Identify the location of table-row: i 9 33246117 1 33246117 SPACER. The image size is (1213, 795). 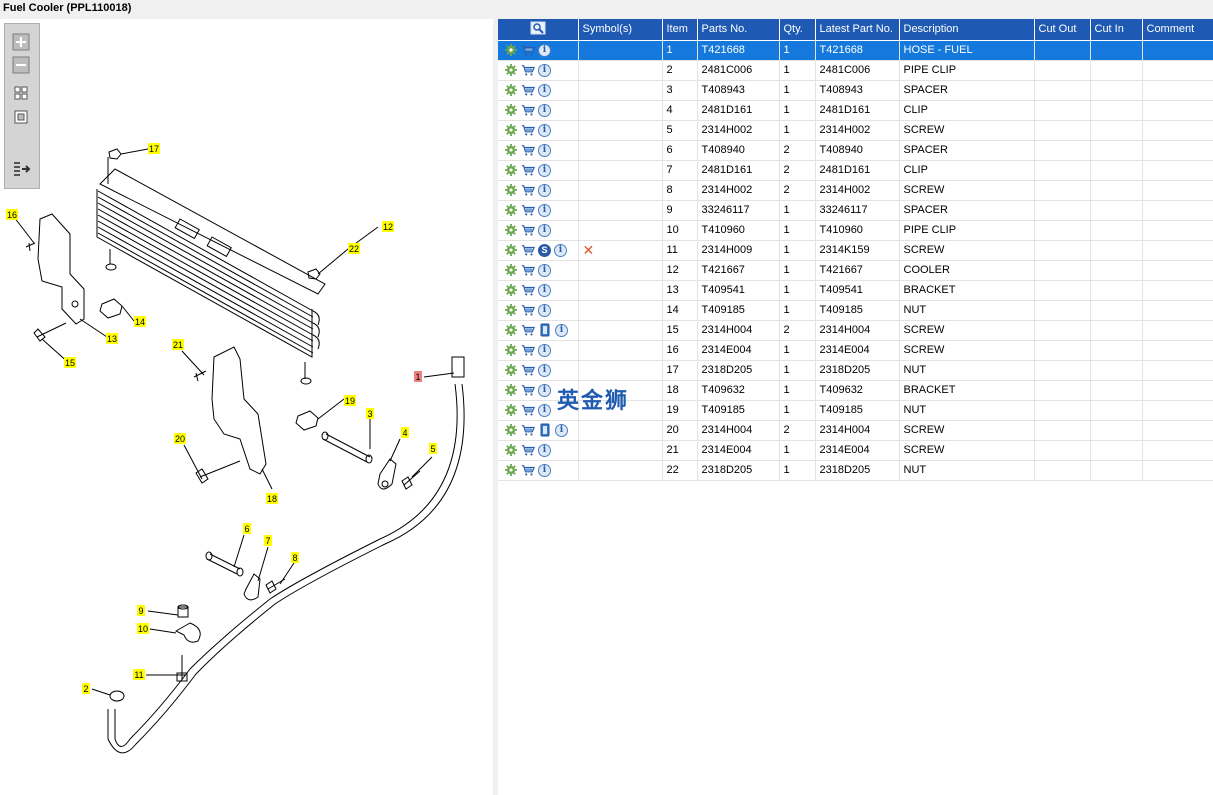
(855, 210).